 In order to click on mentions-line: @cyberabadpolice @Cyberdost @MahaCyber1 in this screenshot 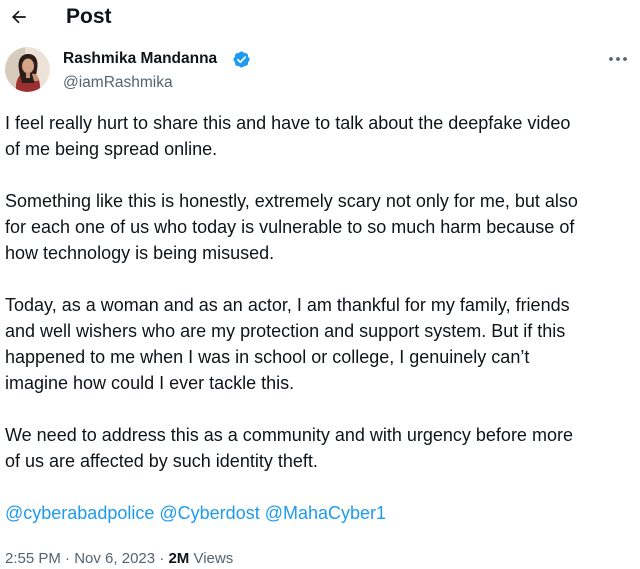, I will do `click(321, 513)`.